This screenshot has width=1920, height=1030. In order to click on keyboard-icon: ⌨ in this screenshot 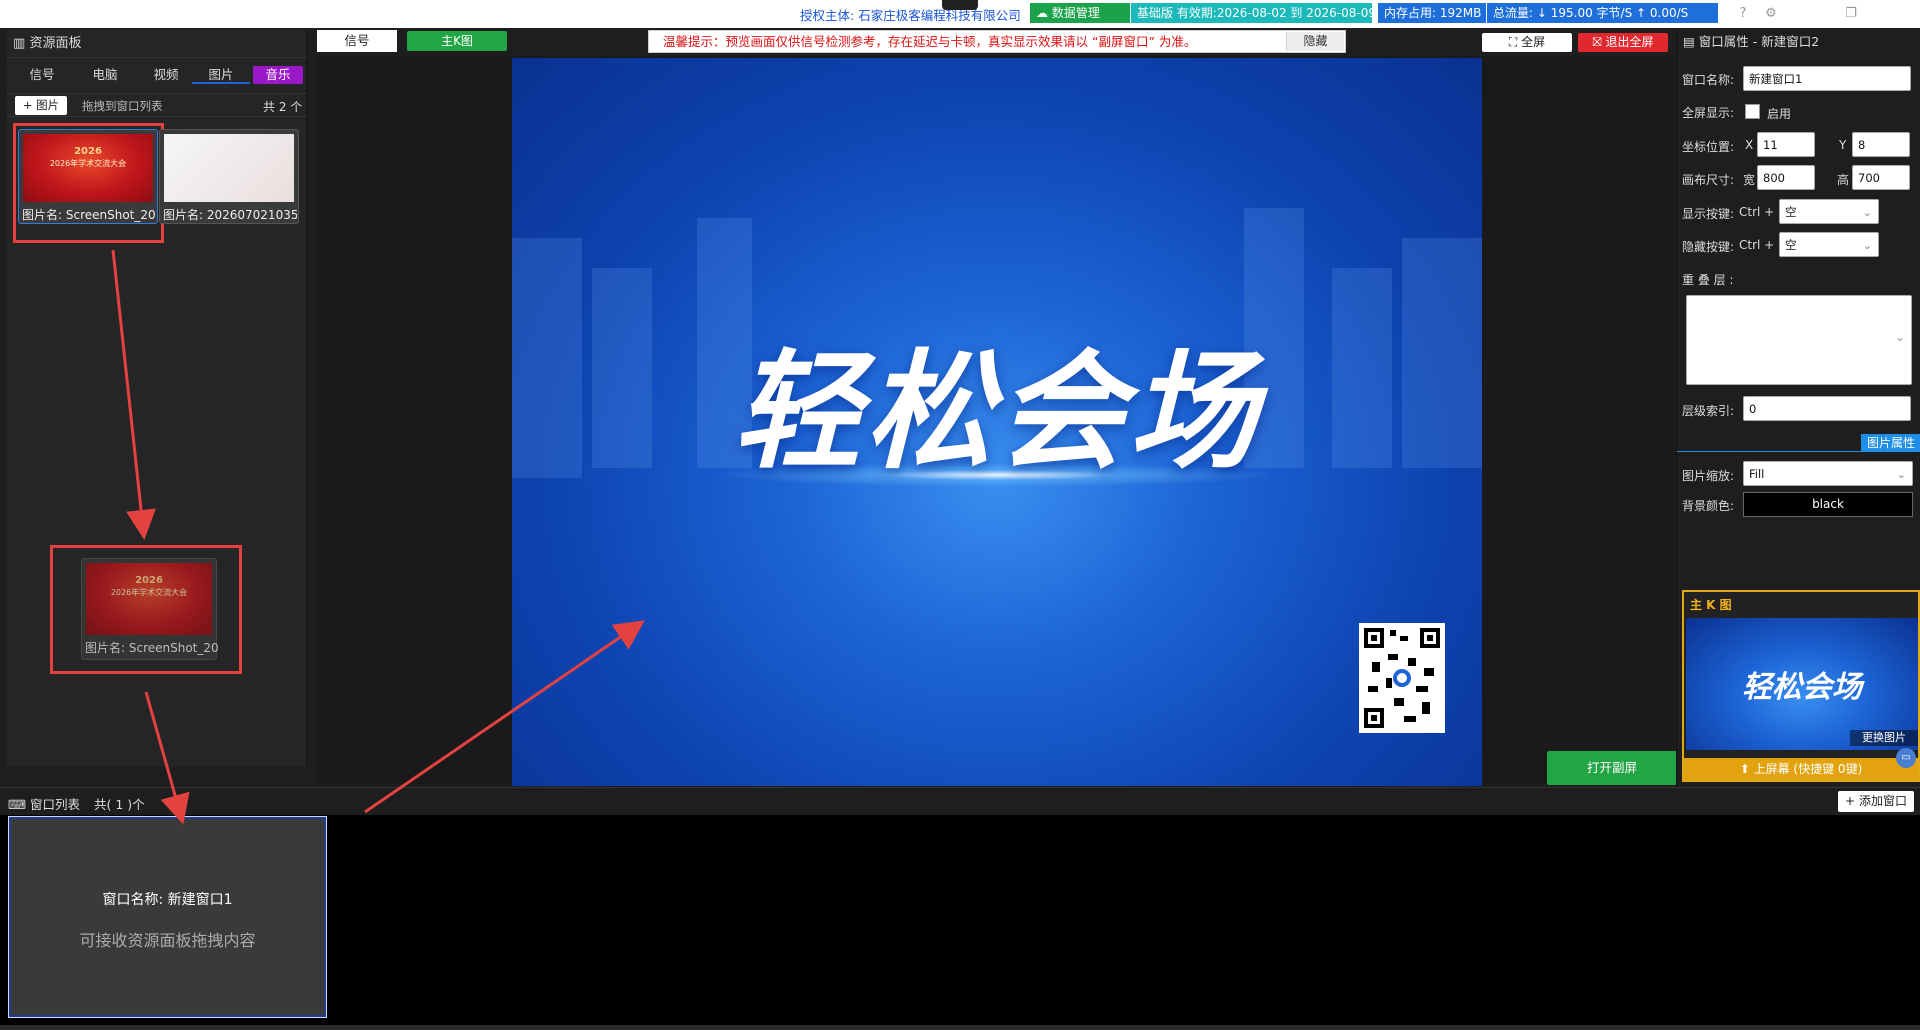, I will do `click(17, 804)`.